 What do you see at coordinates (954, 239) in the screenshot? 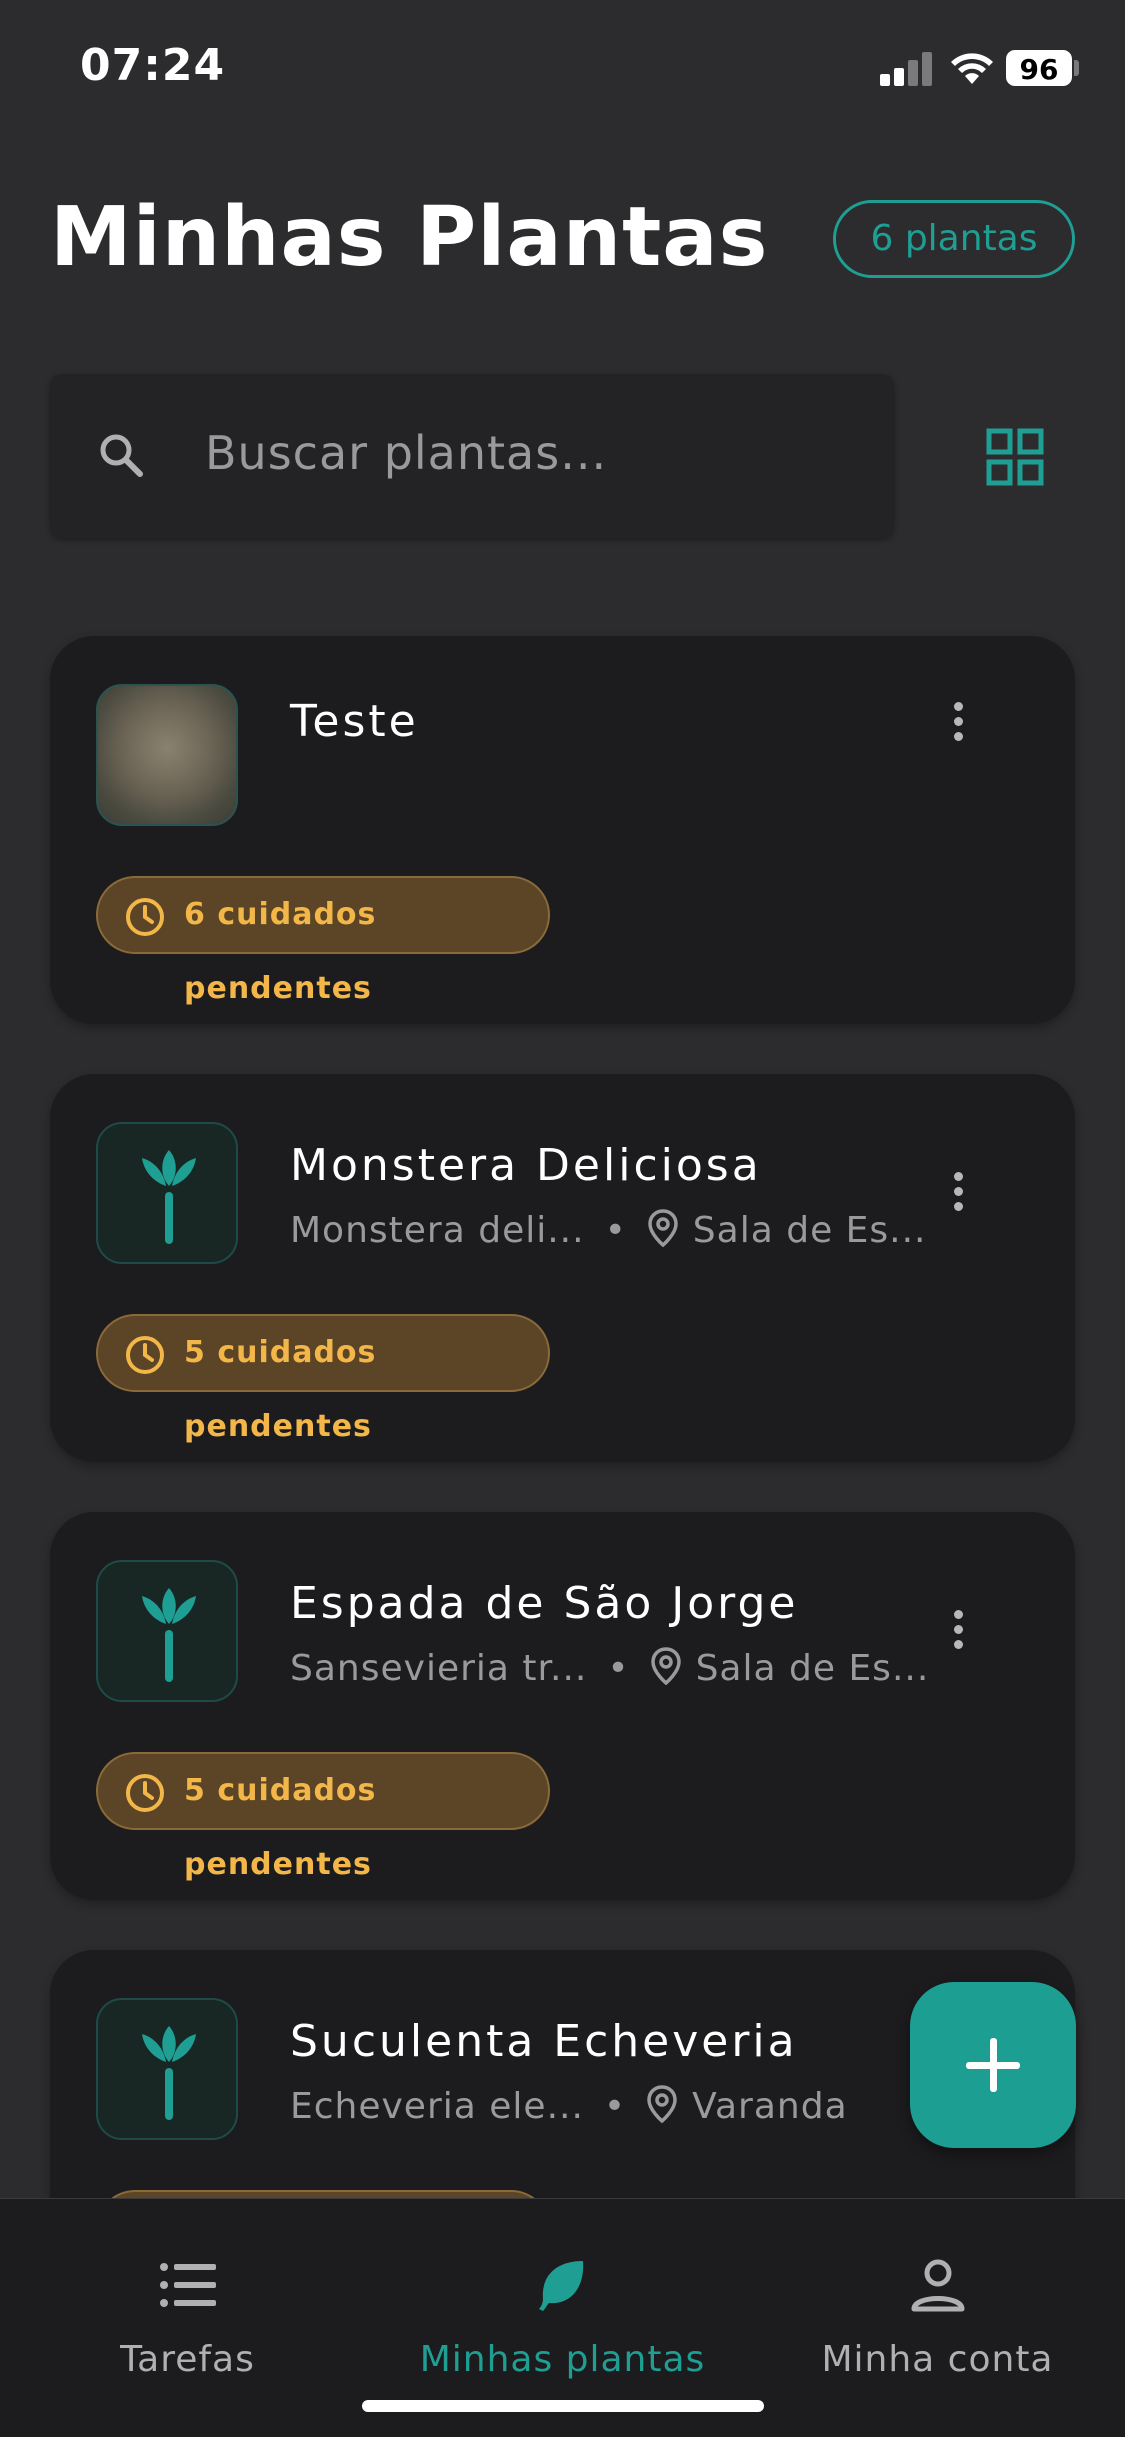
I see `plant-count-badge: 6 plantas` at bounding box center [954, 239].